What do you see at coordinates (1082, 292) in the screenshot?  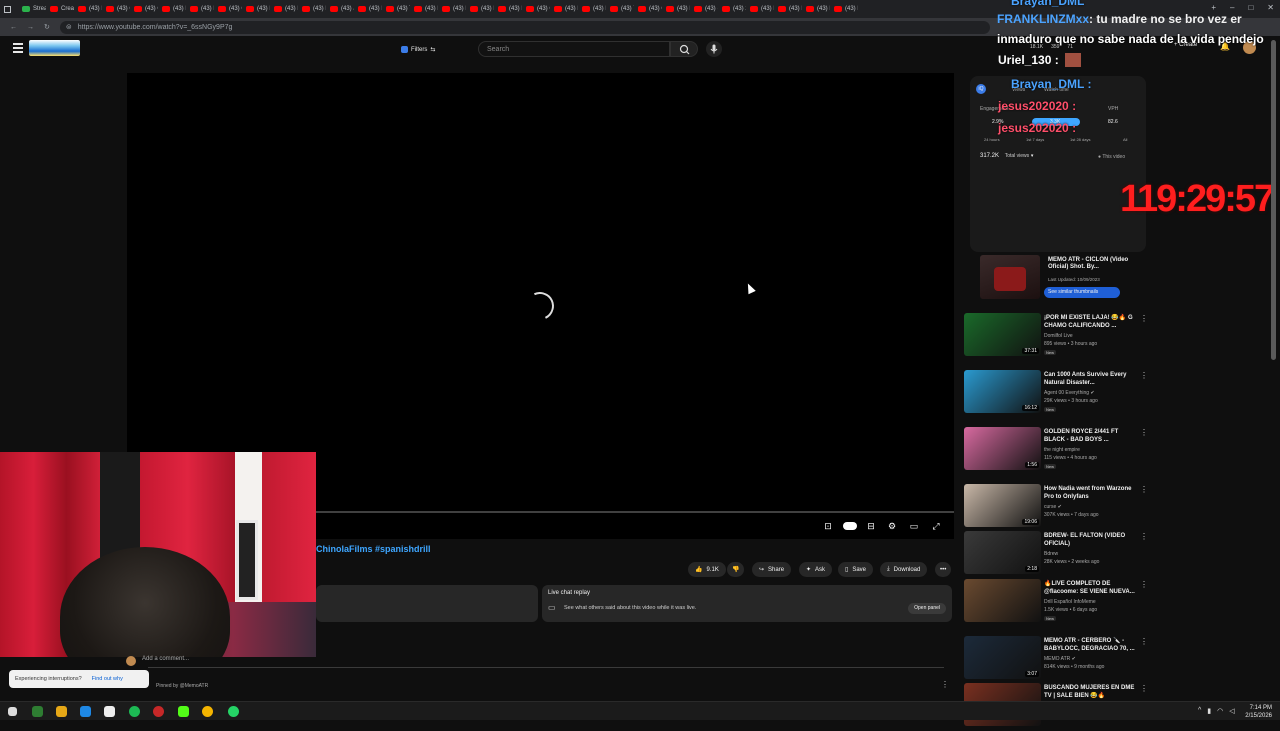 I see `similar-thumbnails-button: See similar thumbnails` at bounding box center [1082, 292].